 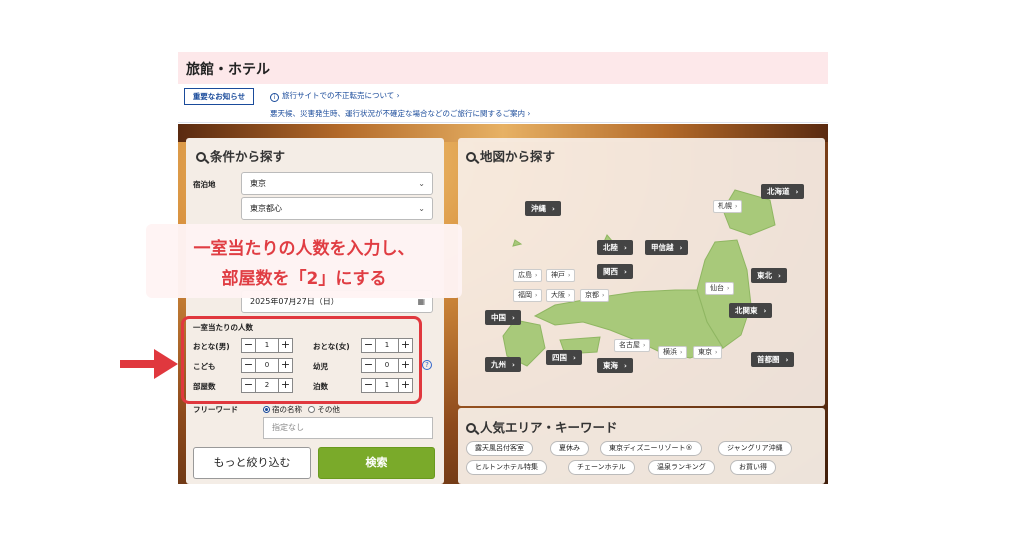 What do you see at coordinates (304, 279) in the screenshot?
I see `callout-line-2: 部屋数を「2」にする` at bounding box center [304, 279].